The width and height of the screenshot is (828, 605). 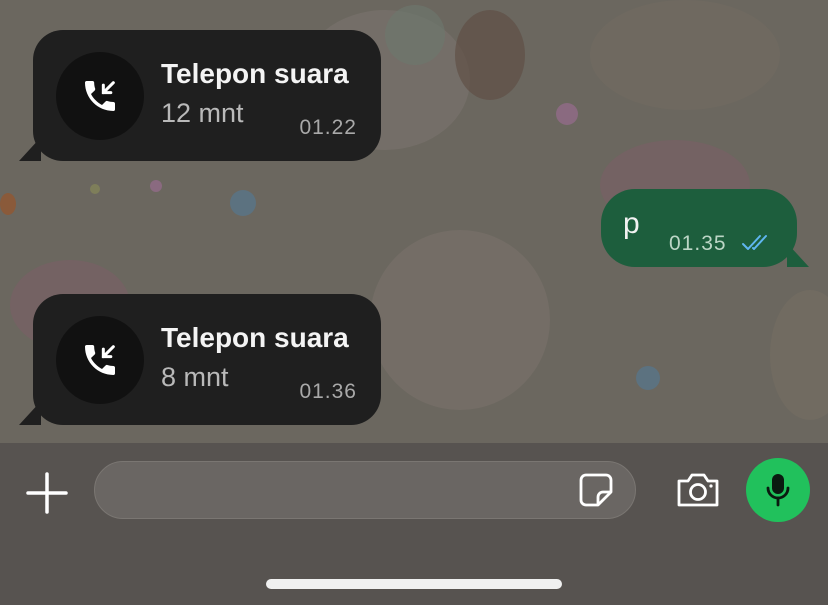 I want to click on call-message-bubble: Telepon suara 12 mnt 01.22, so click(x=200, y=95).